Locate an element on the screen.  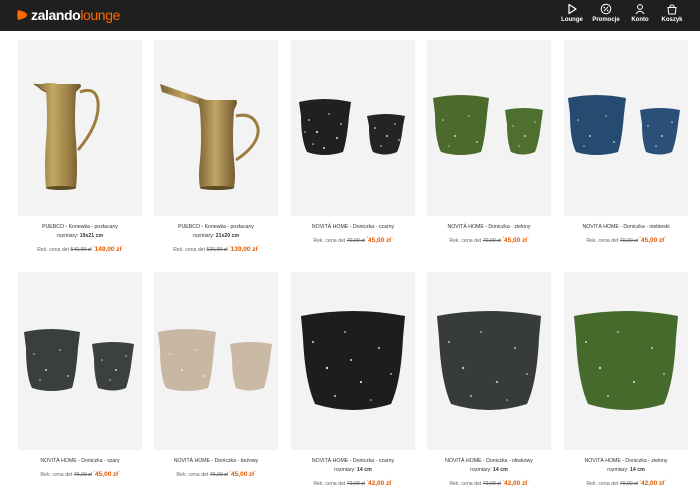
product-image-brass-watering-can is located at coordinates (216, 128).